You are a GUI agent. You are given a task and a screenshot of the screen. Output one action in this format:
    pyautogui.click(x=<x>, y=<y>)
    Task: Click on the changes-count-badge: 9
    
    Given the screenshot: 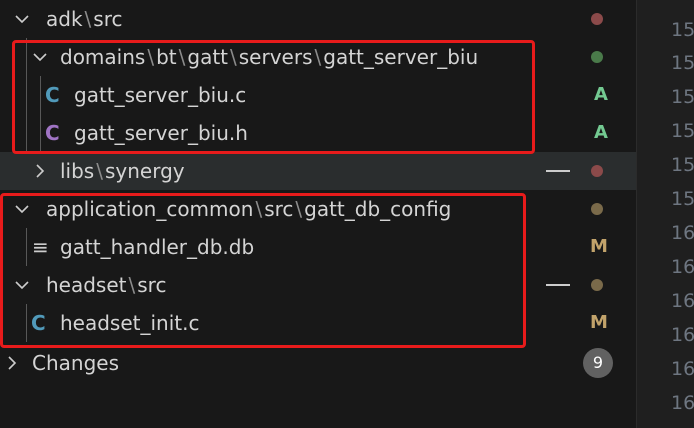 What is the action you would take?
    pyautogui.click(x=598, y=363)
    